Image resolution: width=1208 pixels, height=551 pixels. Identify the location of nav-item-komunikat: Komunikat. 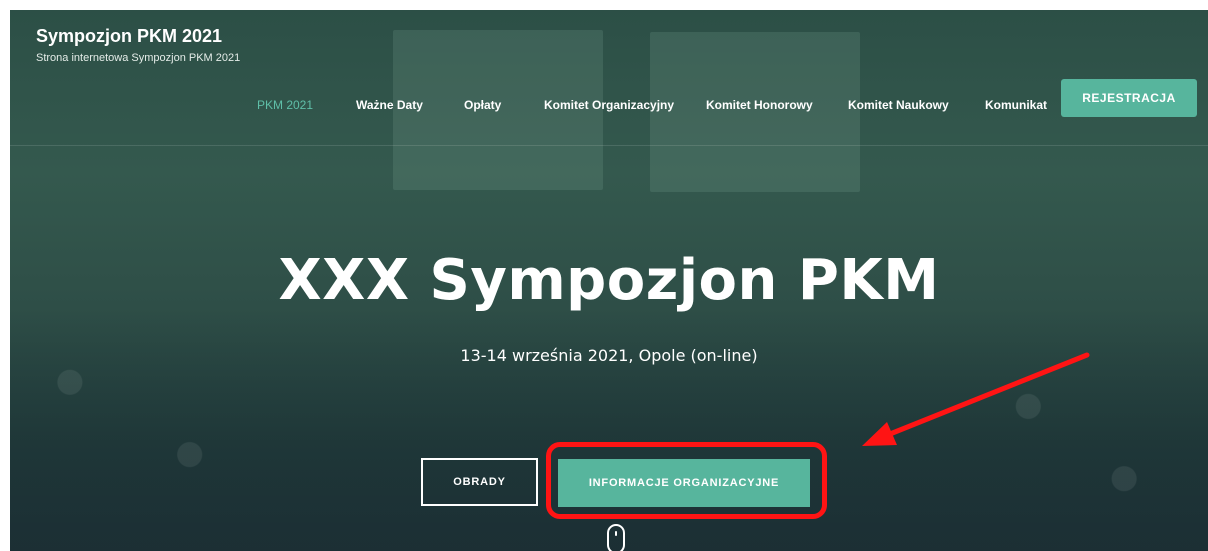
(1016, 105).